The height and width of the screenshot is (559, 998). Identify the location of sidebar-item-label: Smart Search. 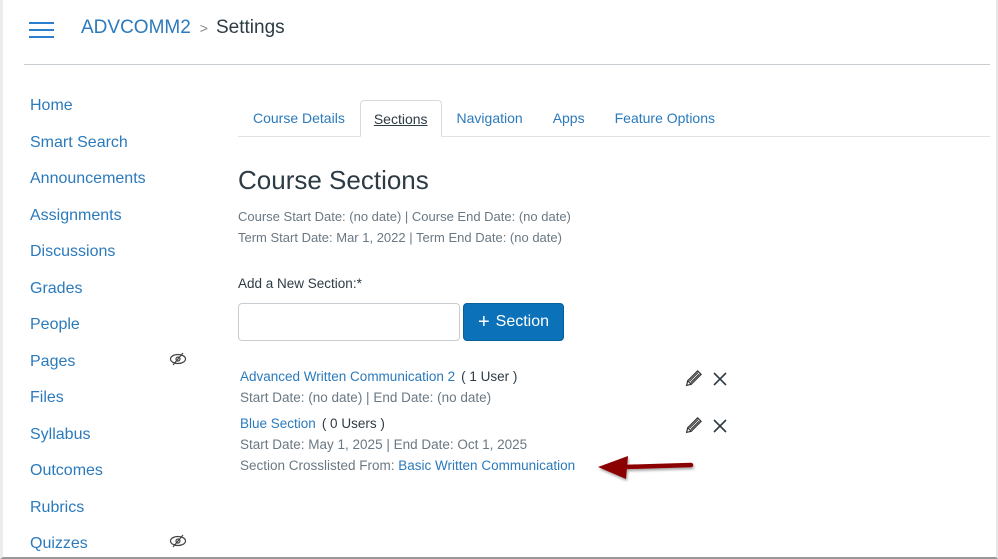
(79, 142).